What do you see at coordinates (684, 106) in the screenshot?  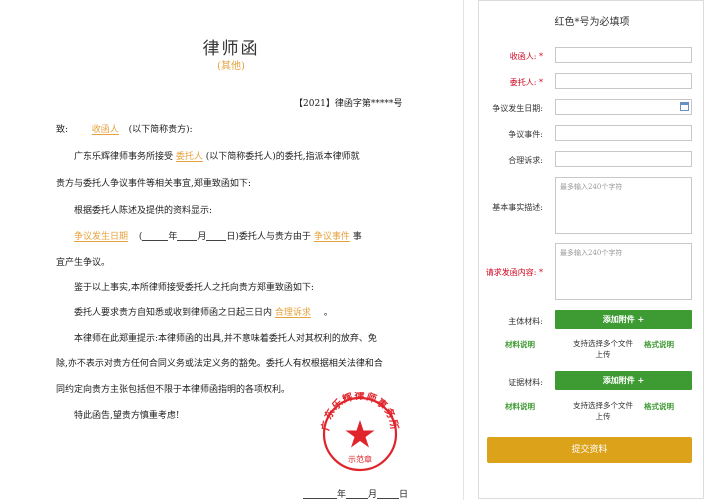 I see `calendar-icon` at bounding box center [684, 106].